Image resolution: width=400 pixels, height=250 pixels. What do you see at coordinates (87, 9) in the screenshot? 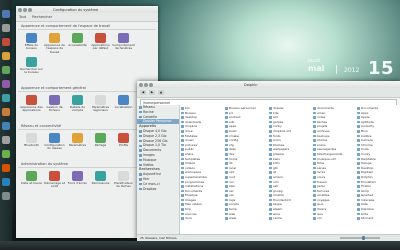
I see `settings-titlebar: Configuration du système` at bounding box center [87, 9].